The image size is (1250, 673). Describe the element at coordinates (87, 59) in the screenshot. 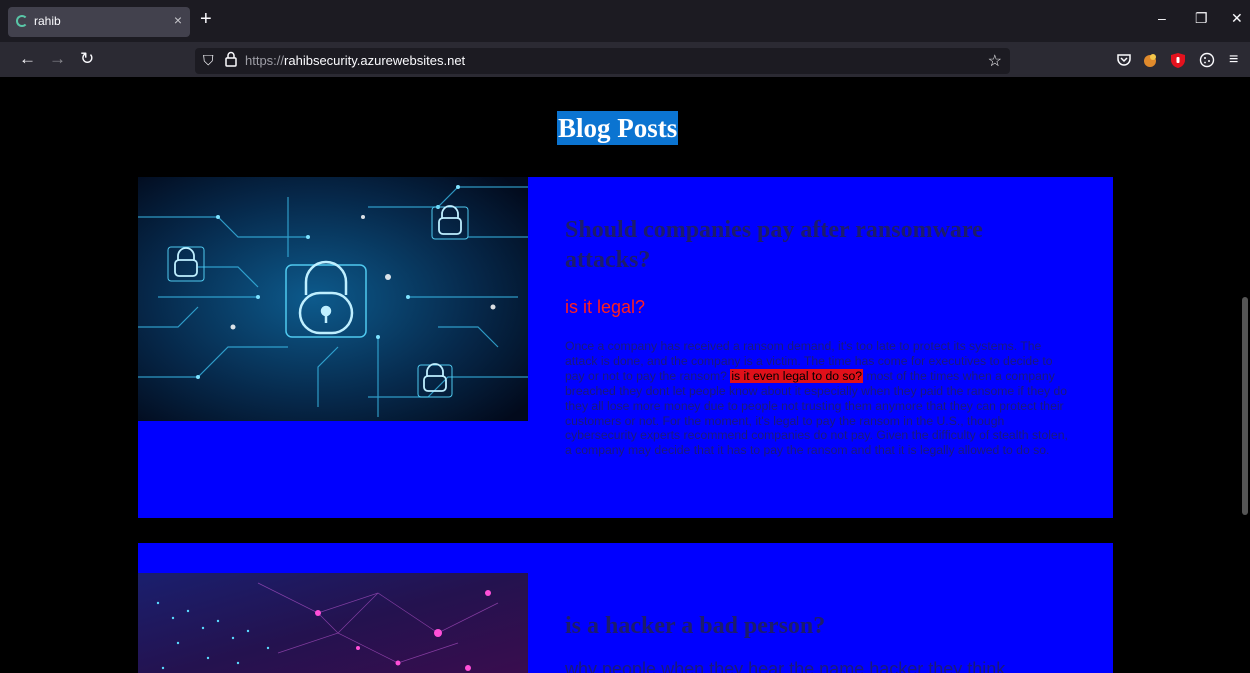

I see `reload-button: ↻` at that location.